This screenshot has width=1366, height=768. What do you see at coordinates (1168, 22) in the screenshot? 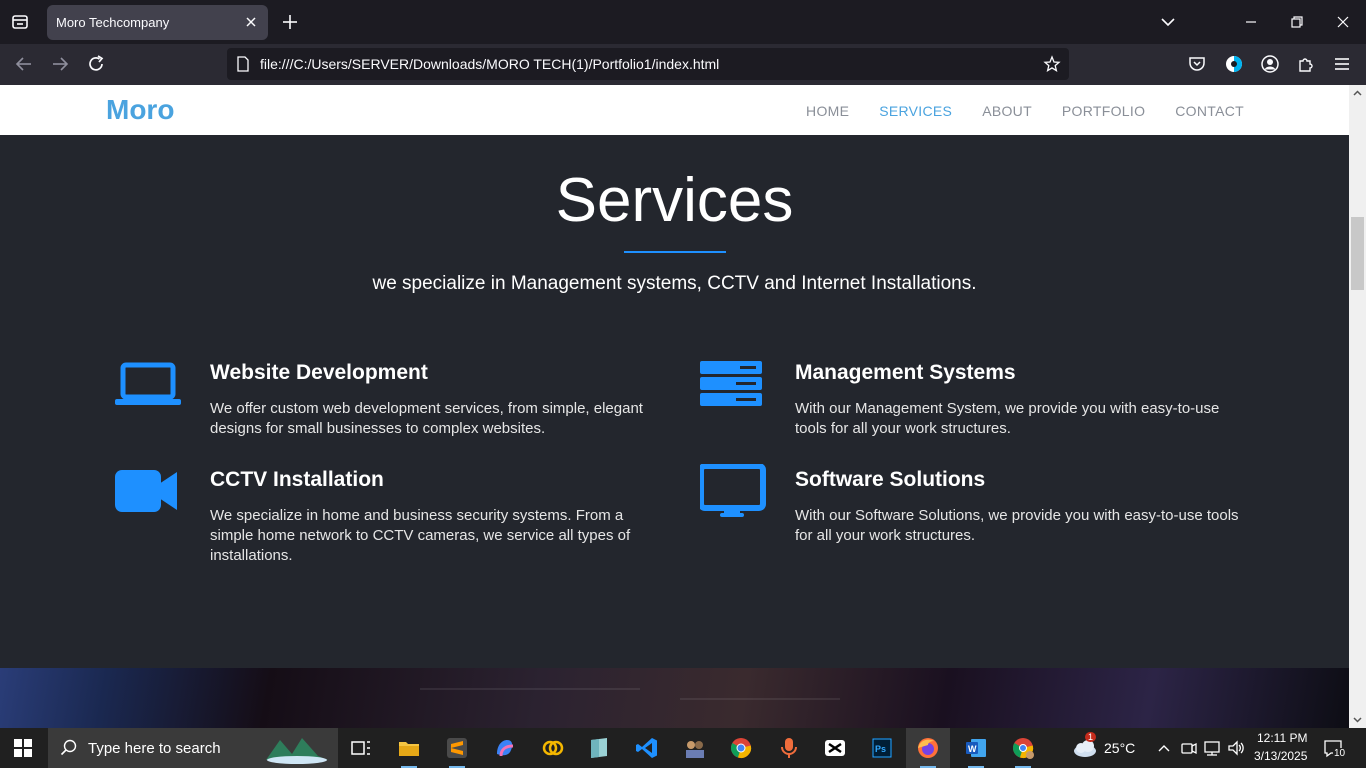
I see `list-all-tabs-icon` at bounding box center [1168, 22].